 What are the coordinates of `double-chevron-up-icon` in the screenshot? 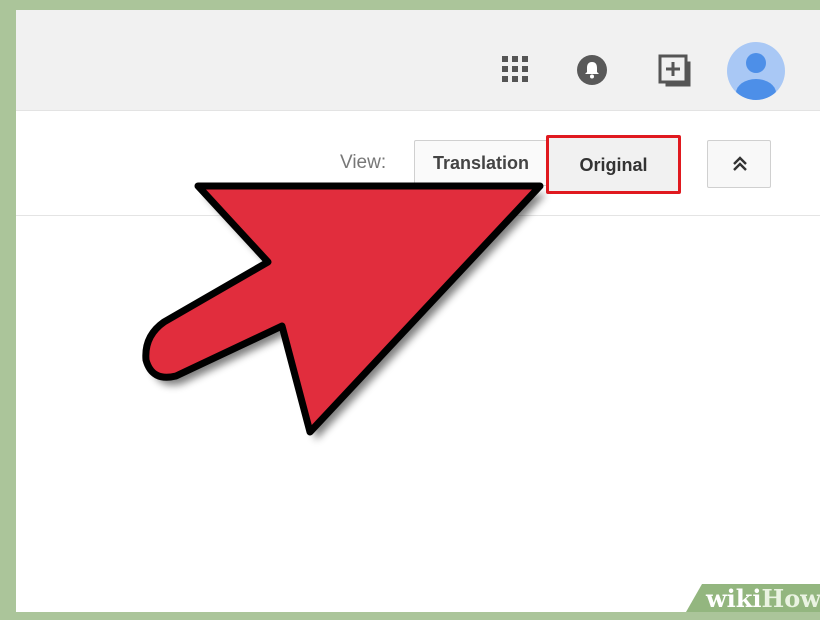 It's located at (740, 163).